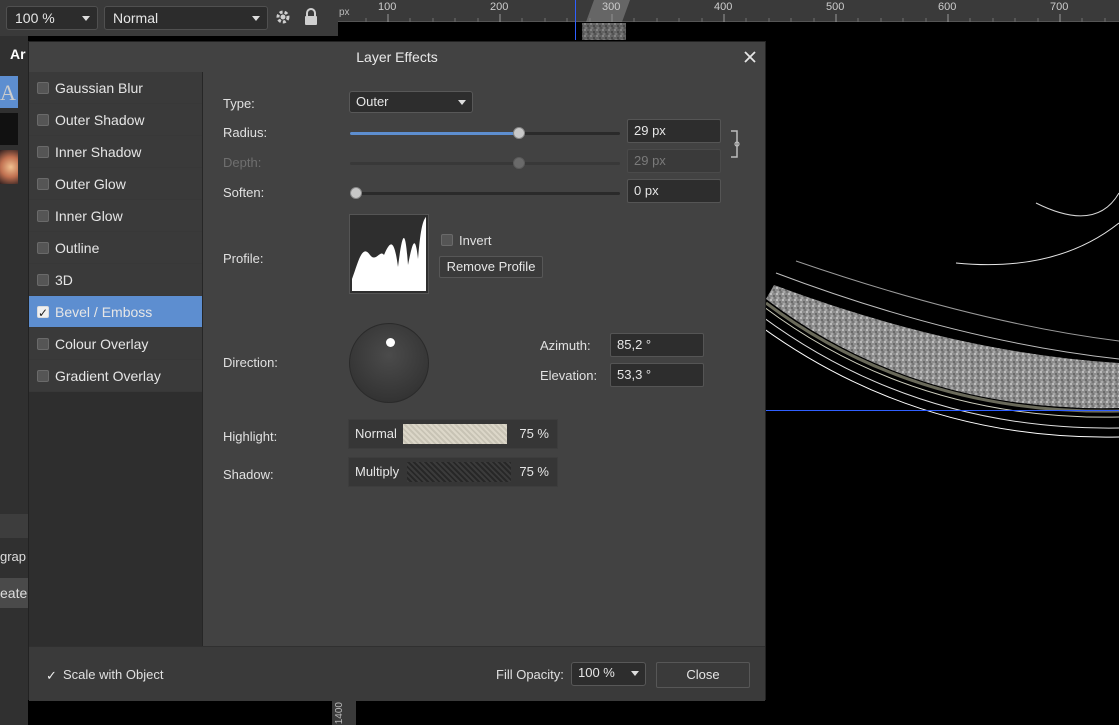 The image size is (1119, 725). What do you see at coordinates (674, 131) in the screenshot?
I see `radius-field: 29 px` at bounding box center [674, 131].